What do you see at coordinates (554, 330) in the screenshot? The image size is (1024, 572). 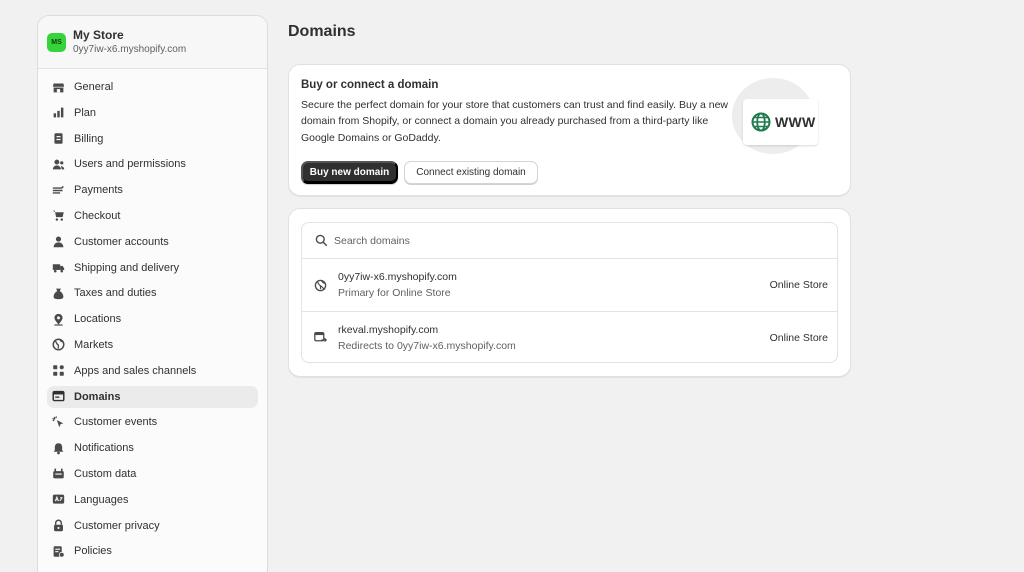 I see `domain-name: rkeval.myshopify.com` at bounding box center [554, 330].